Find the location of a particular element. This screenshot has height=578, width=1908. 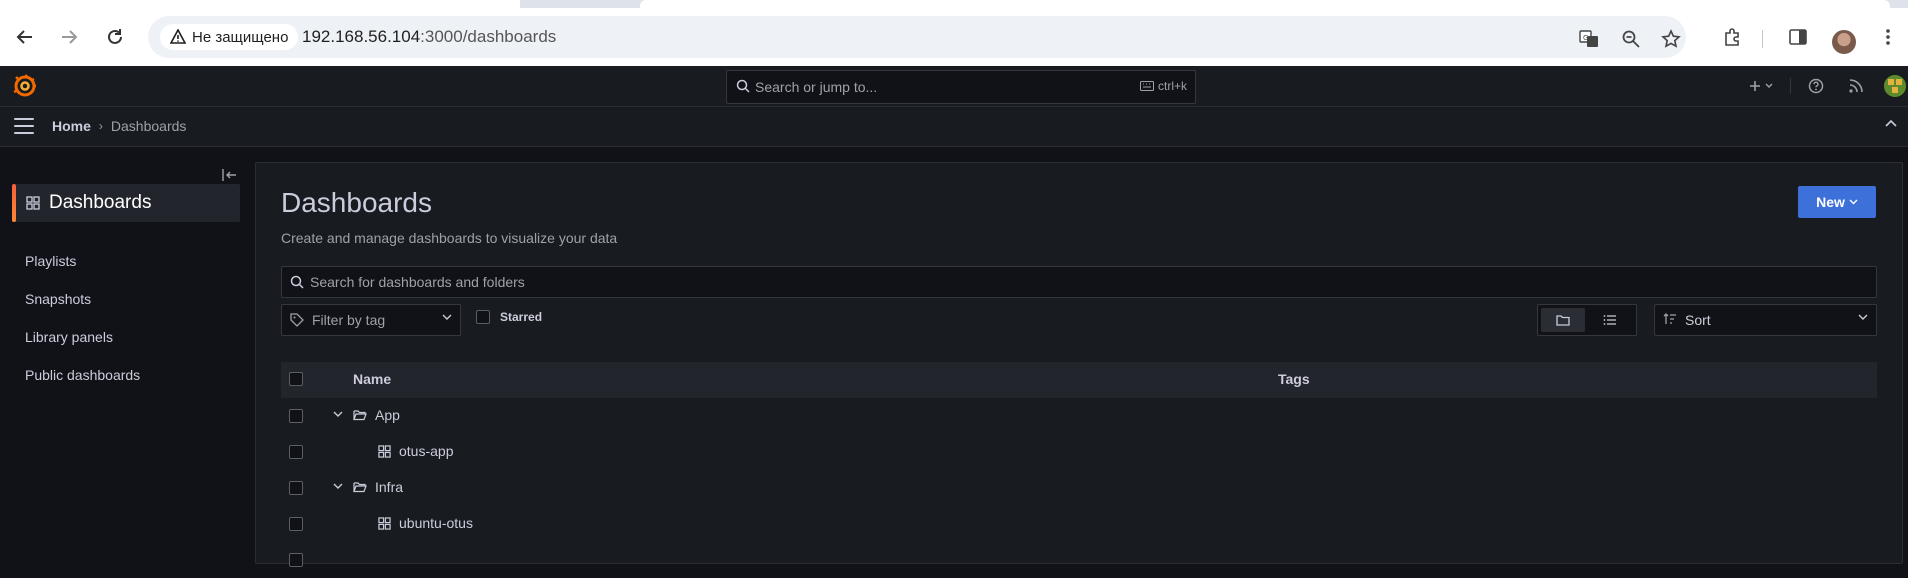

extensions-icon is located at coordinates (1732, 37).